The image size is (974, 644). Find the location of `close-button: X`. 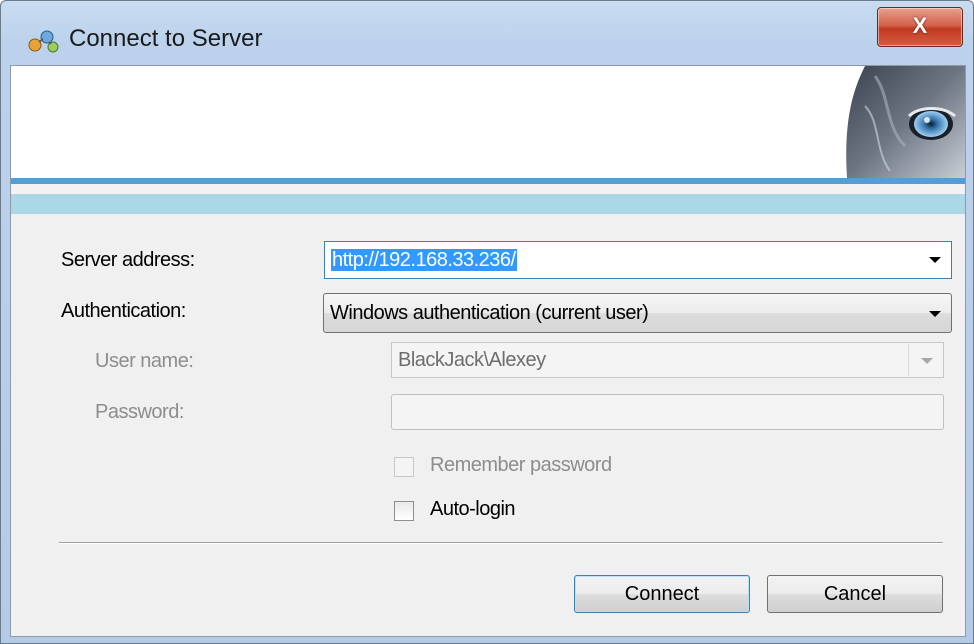

close-button: X is located at coordinates (920, 27).